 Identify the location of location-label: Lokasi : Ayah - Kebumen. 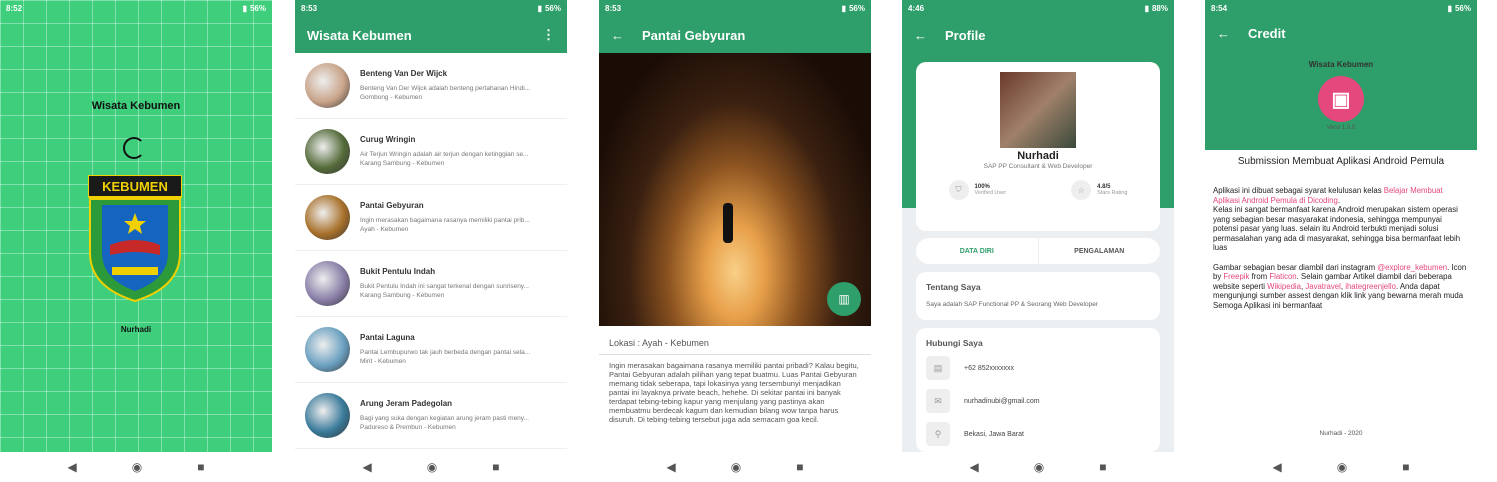
(735, 340).